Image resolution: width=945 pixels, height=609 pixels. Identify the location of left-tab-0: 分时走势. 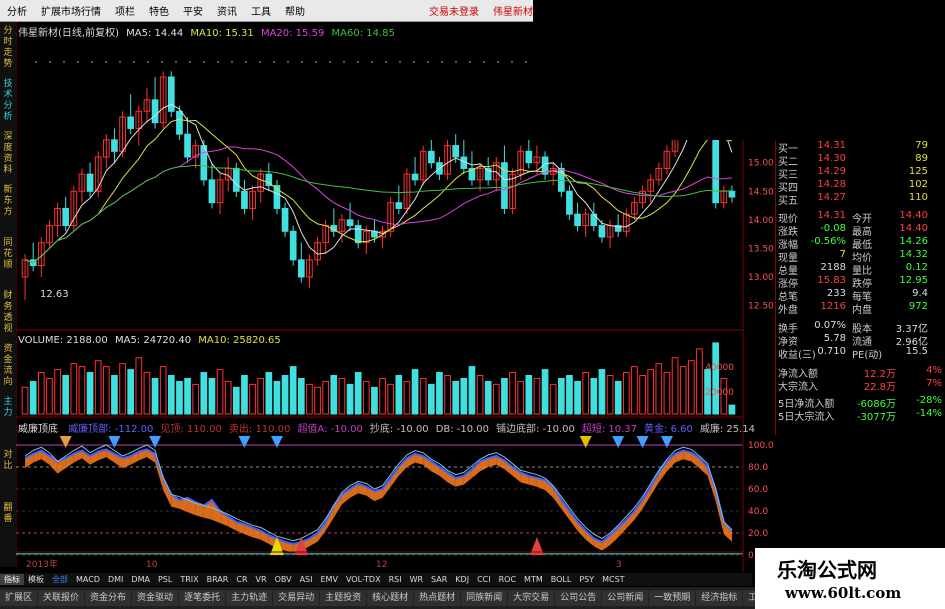
(8, 48).